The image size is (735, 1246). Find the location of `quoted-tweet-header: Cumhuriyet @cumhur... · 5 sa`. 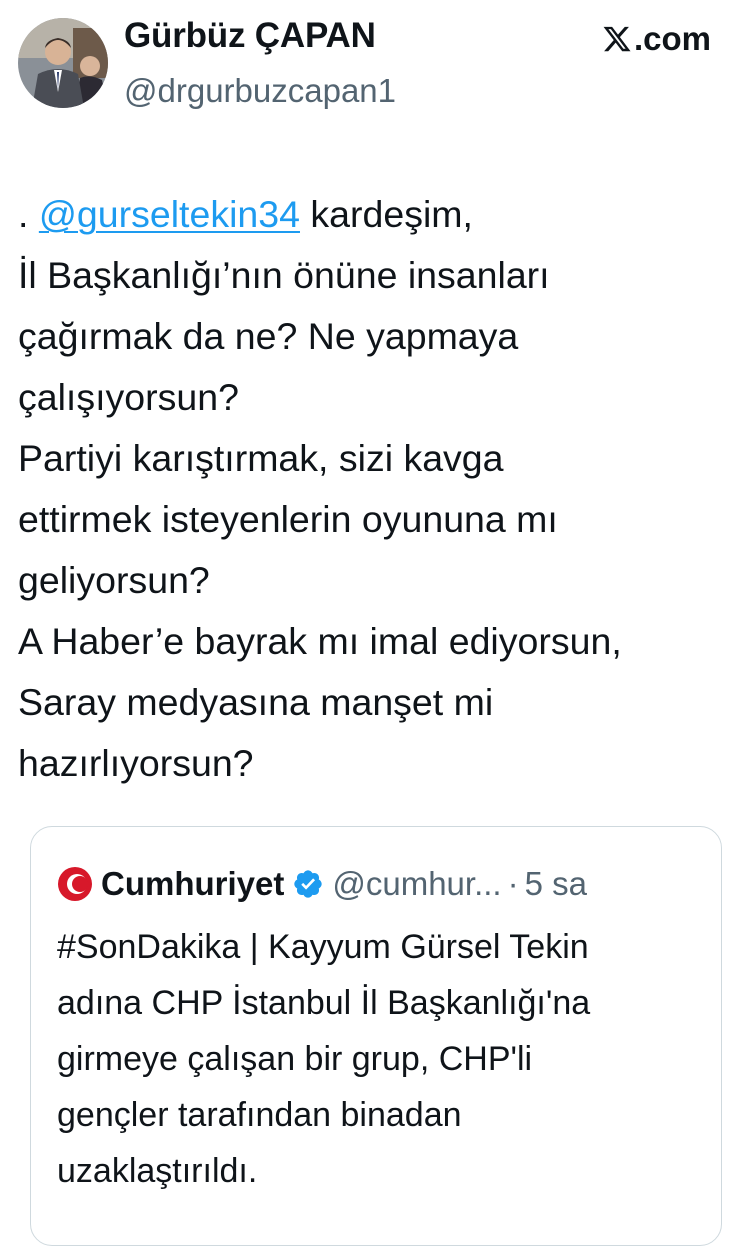

quoted-tweet-header: Cumhuriyet @cumhur... · 5 sa is located at coordinates (322, 884).